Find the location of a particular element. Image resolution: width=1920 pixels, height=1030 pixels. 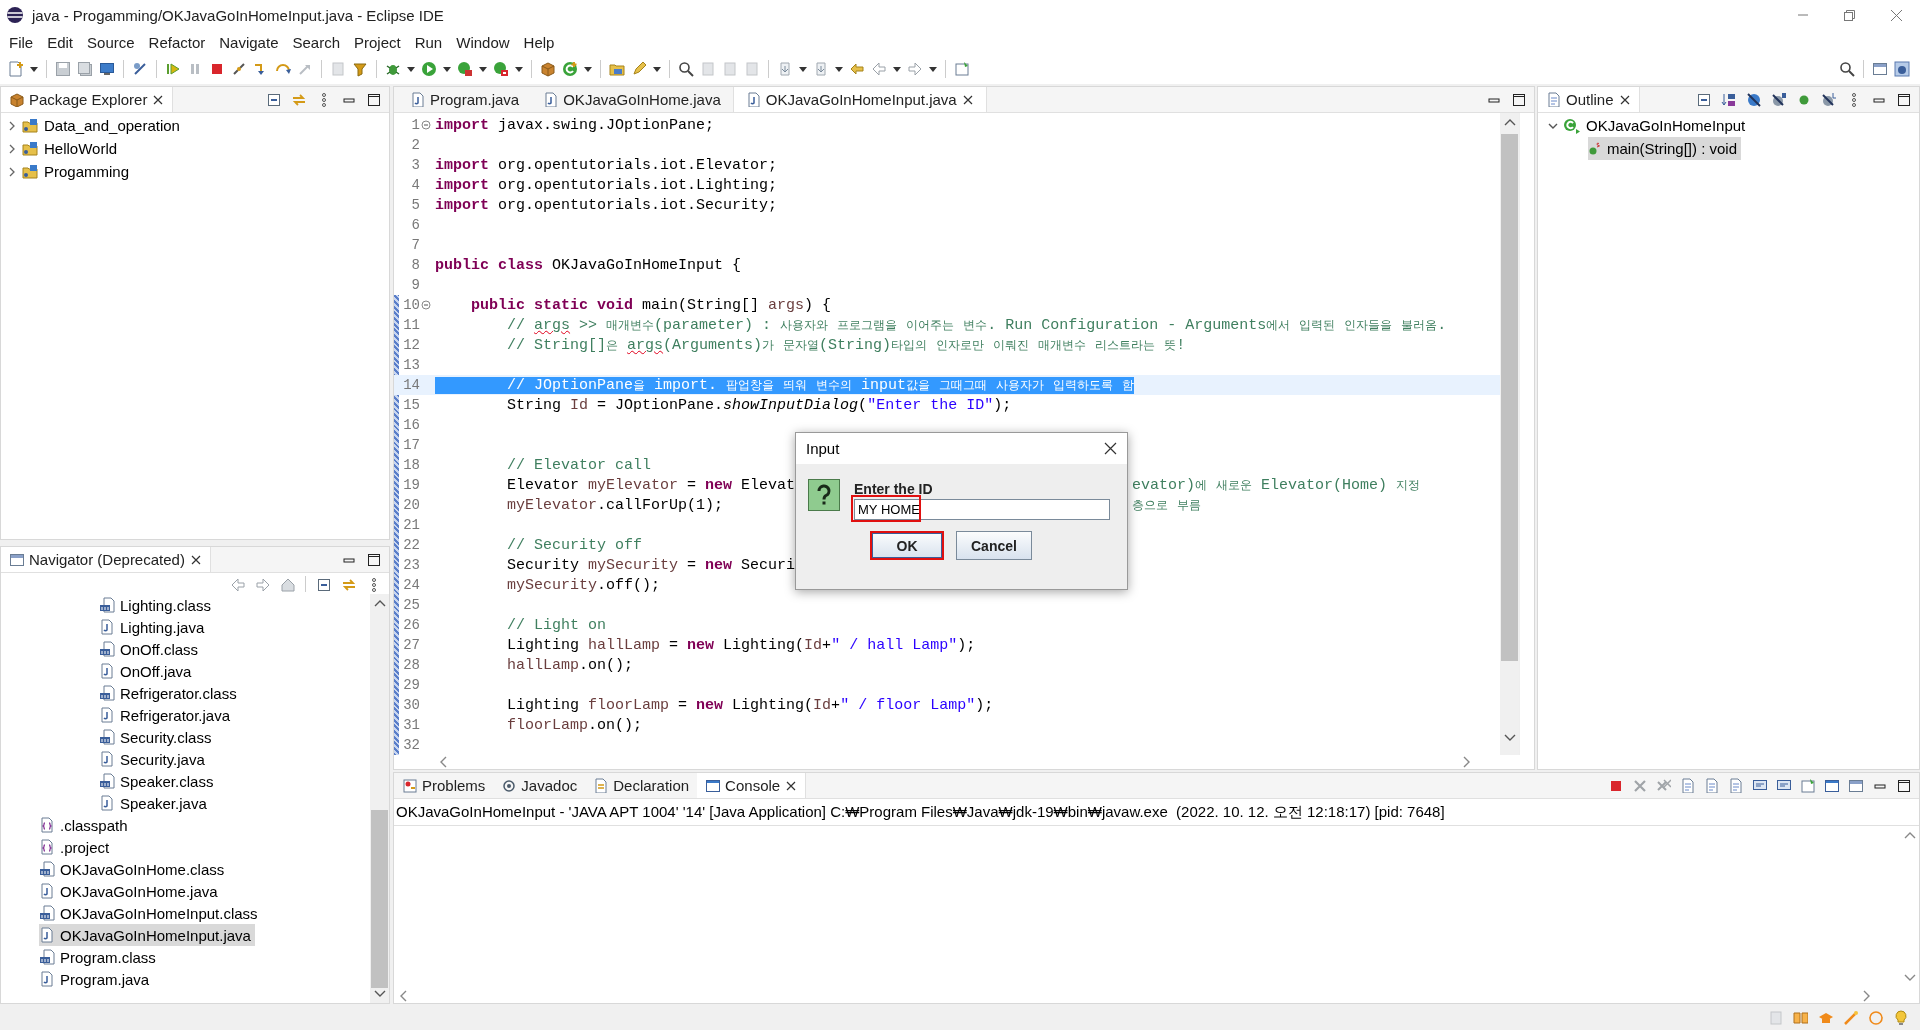

scroll-lock-icon is located at coordinates (1711, 785).